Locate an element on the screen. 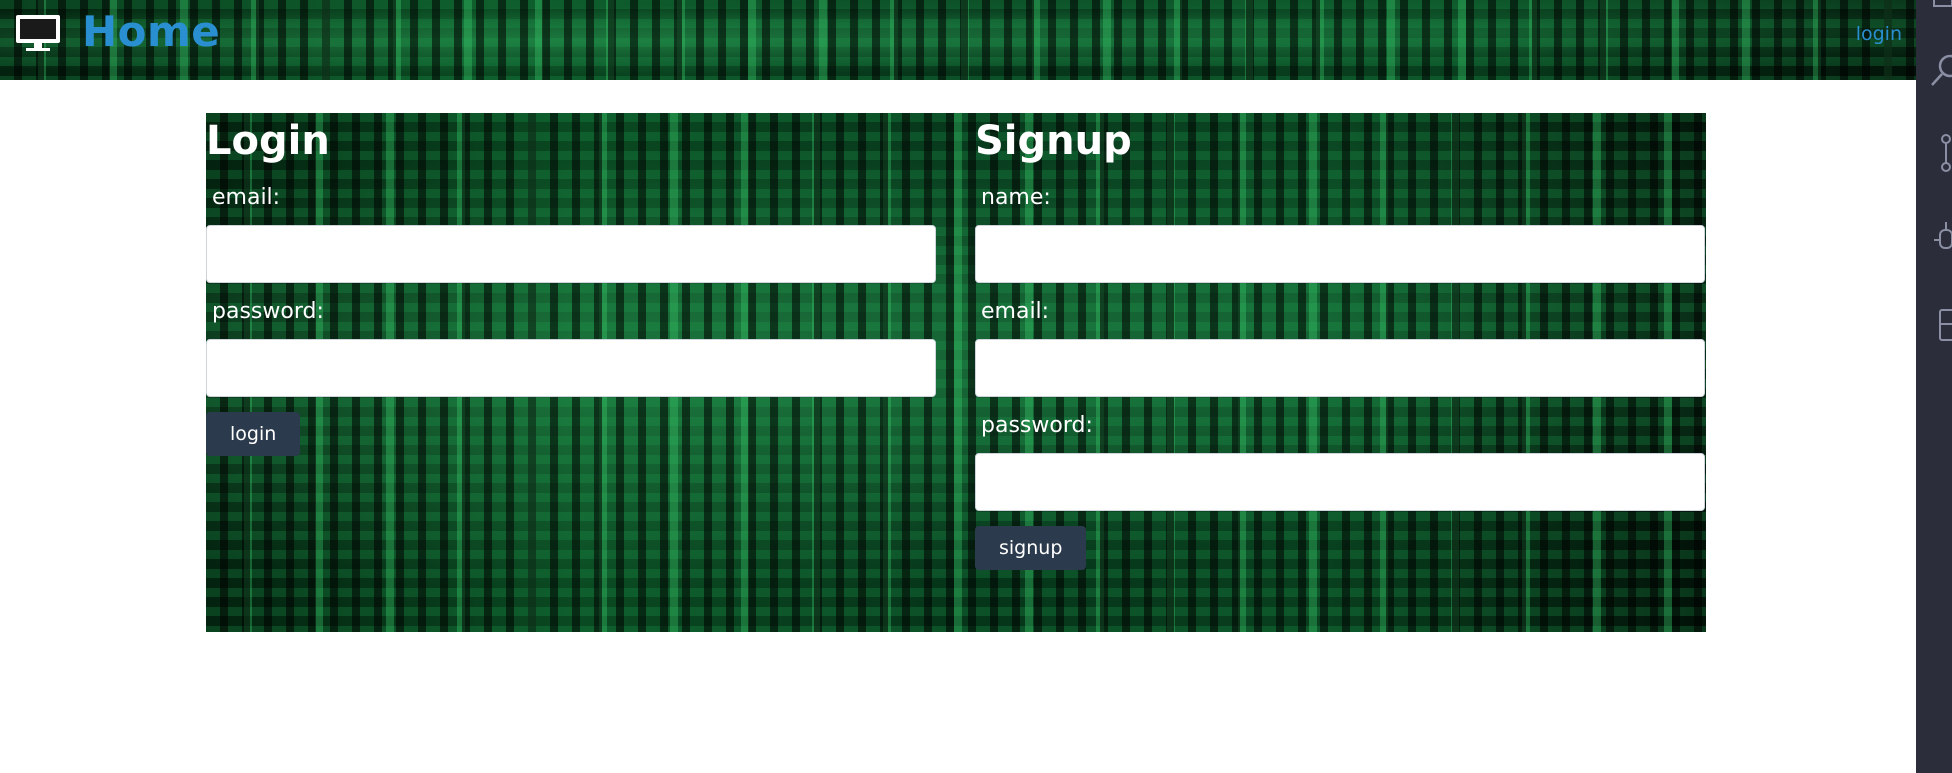 The image size is (1952, 773). signup-name-input is located at coordinates (1340, 254).